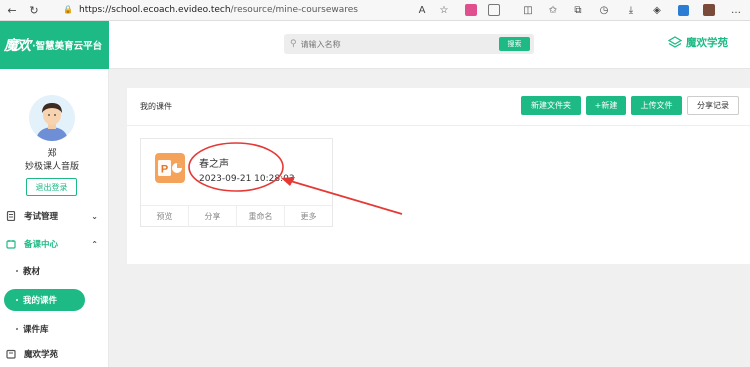 The width and height of the screenshot is (750, 367). Describe the element at coordinates (51, 187) in the screenshot. I see `logout-button: 退出登录` at that location.